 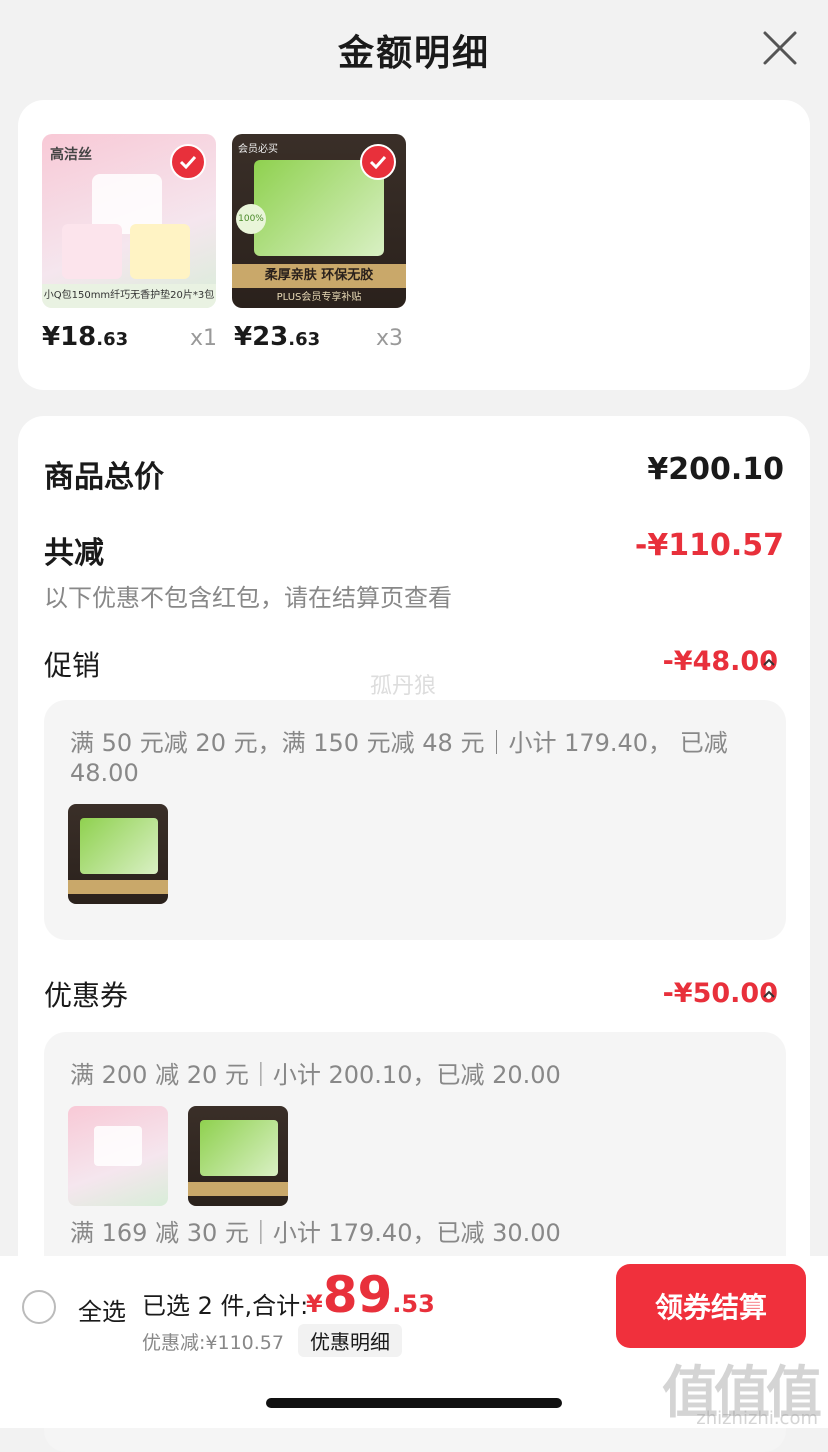 What do you see at coordinates (403, 686) in the screenshot?
I see `watermark: 孤丹狼` at bounding box center [403, 686].